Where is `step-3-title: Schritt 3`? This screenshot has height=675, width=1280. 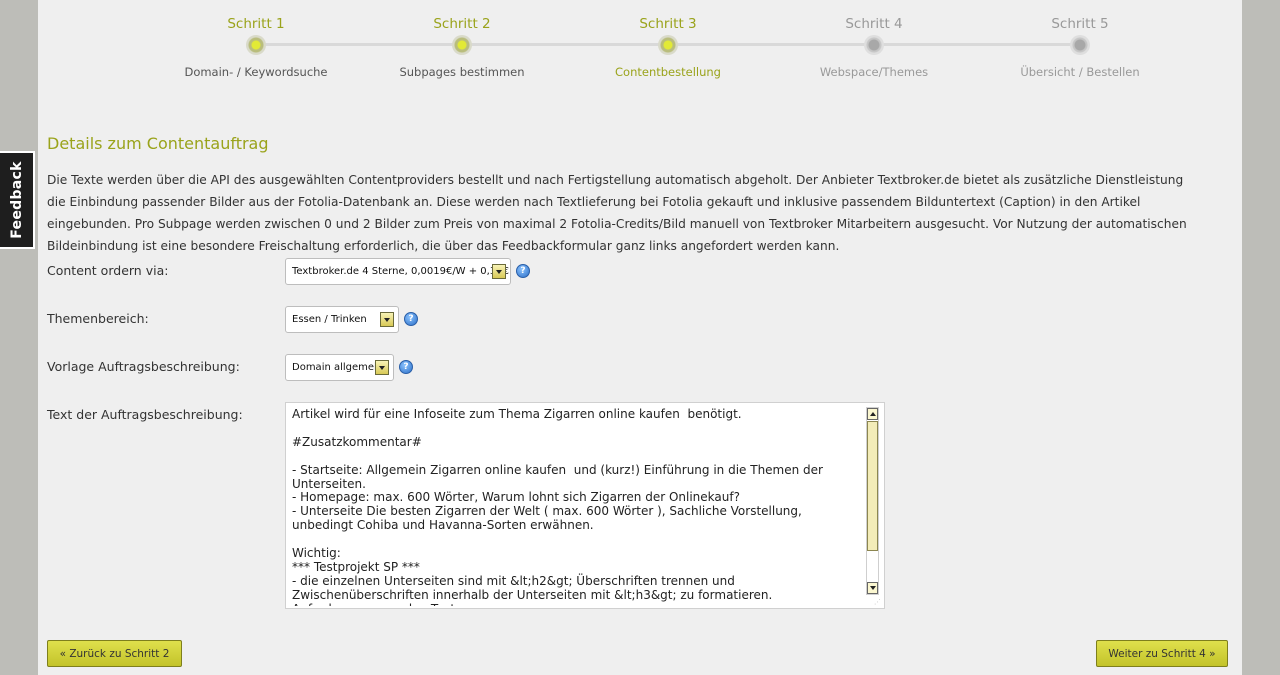 step-3-title: Schritt 3 is located at coordinates (668, 24).